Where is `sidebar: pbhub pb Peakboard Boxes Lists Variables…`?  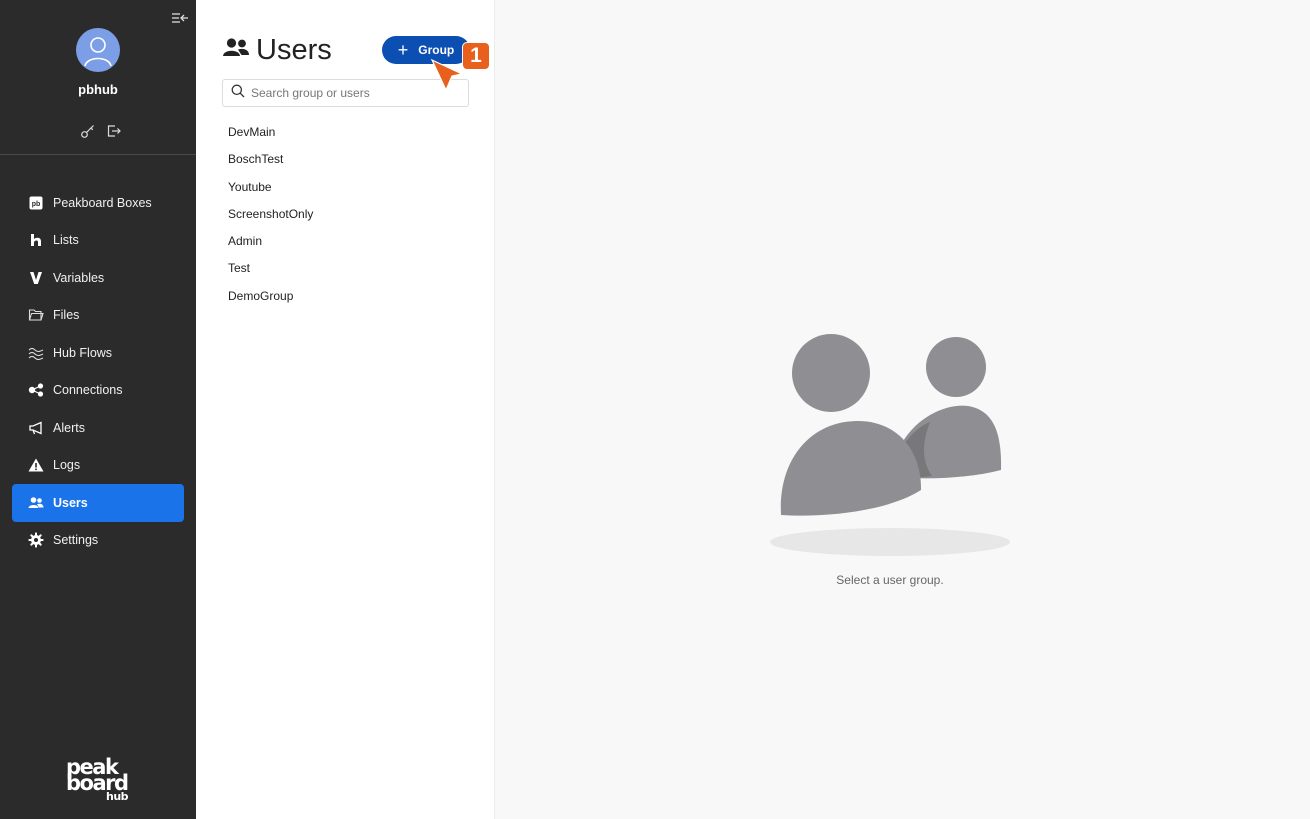
sidebar: pbhub pb Peakboard Boxes Lists Variables… is located at coordinates (98, 409).